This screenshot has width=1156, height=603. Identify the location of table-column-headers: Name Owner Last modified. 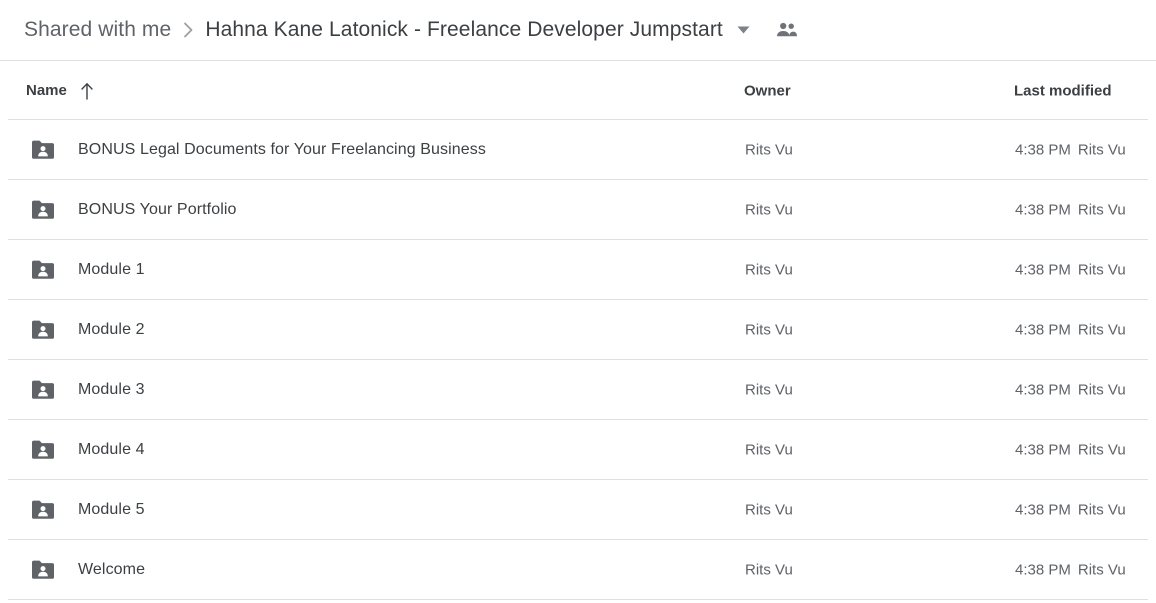
(578, 90).